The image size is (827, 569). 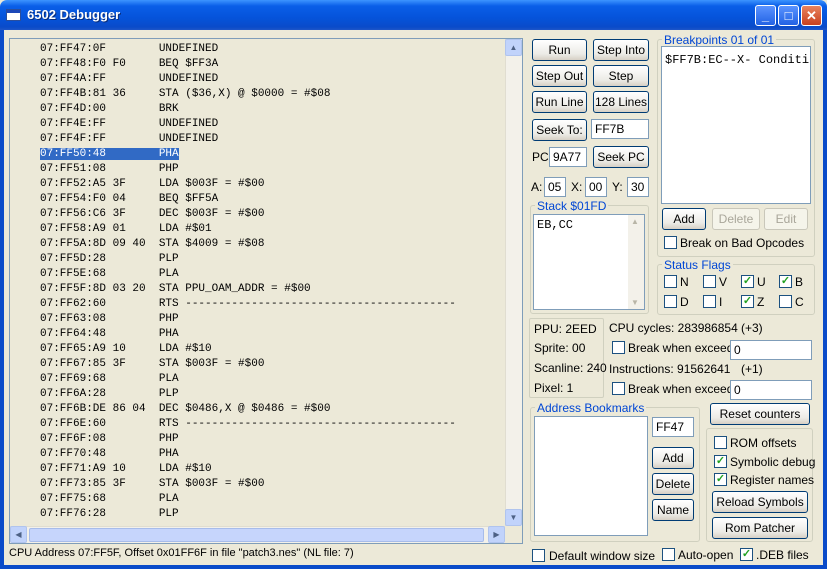 What do you see at coordinates (670, 281) in the screenshot?
I see `flag-n-checkbox` at bounding box center [670, 281].